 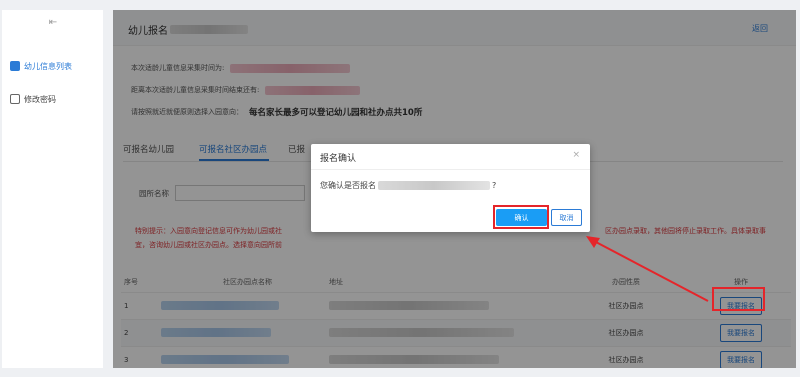 I want to click on sidebar-item-child-list: 幼儿信息列表, so click(x=41, y=66).